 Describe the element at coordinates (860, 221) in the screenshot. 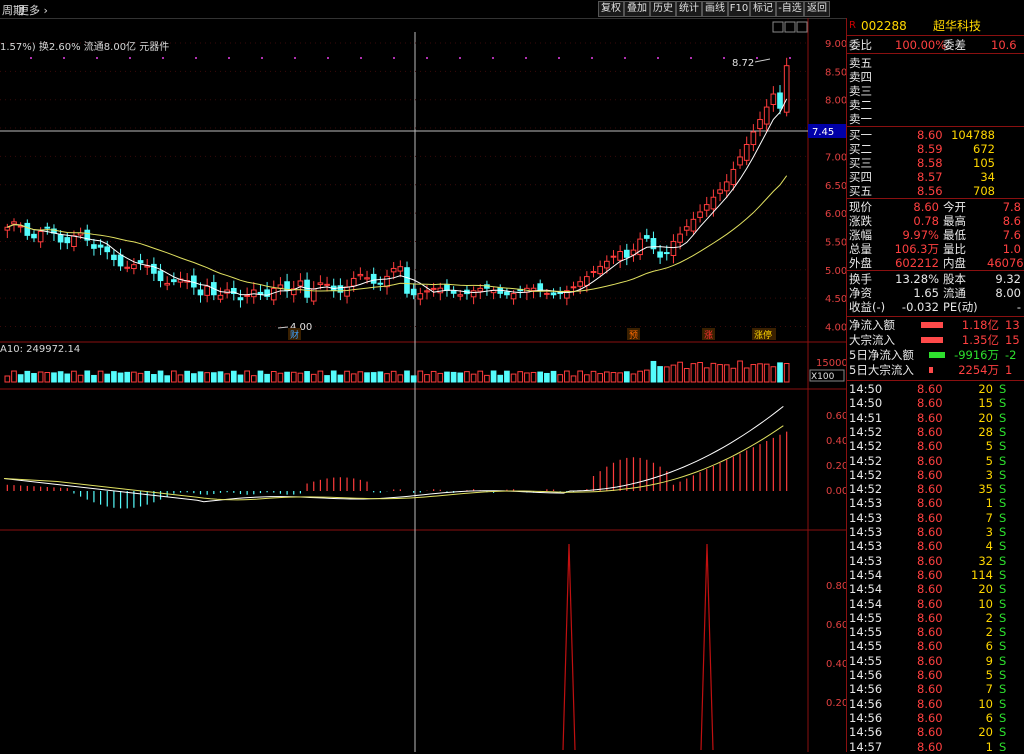

I see `quote-label: 涨跌` at that location.